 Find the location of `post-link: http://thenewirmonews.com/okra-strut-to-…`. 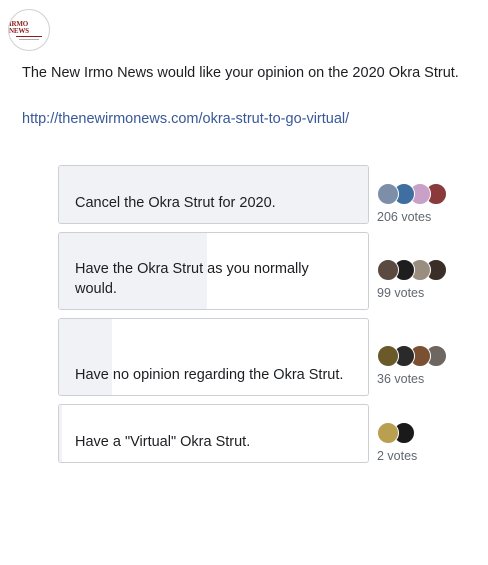

post-link: http://thenewirmonews.com/okra-strut-to-… is located at coordinates (185, 119).